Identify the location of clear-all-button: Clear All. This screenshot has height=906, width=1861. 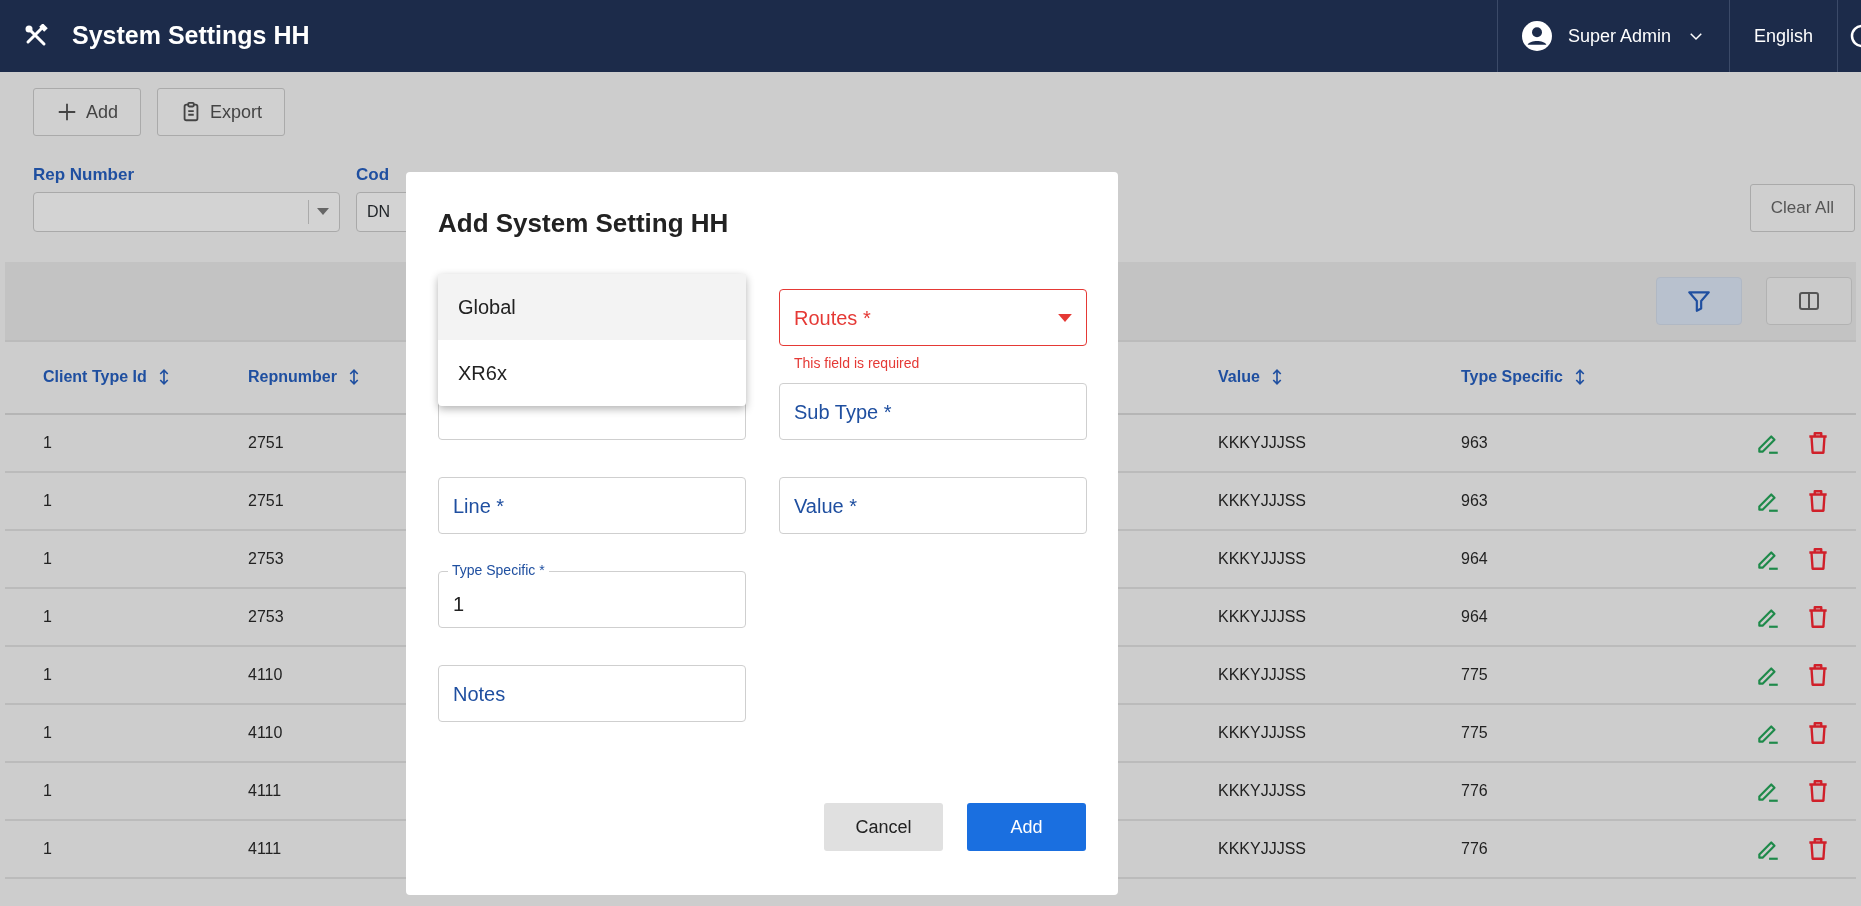
(1802, 207).